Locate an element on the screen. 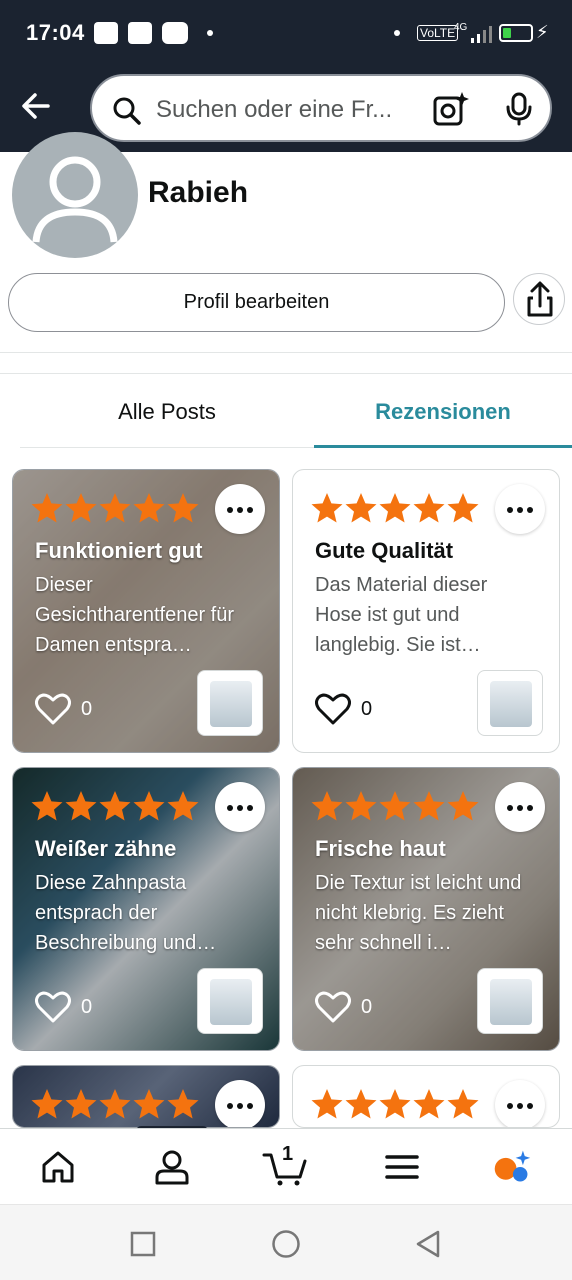 This screenshot has width=572, height=1280. battery-icon is located at coordinates (516, 33).